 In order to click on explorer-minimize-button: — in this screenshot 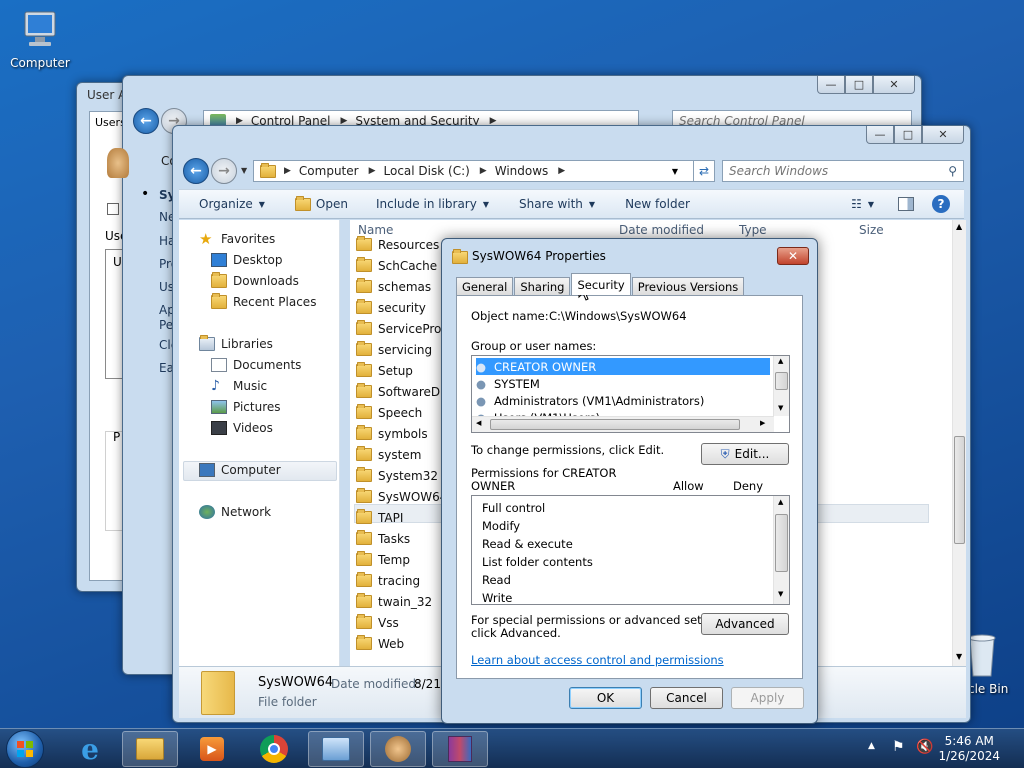, I will do `click(880, 135)`.